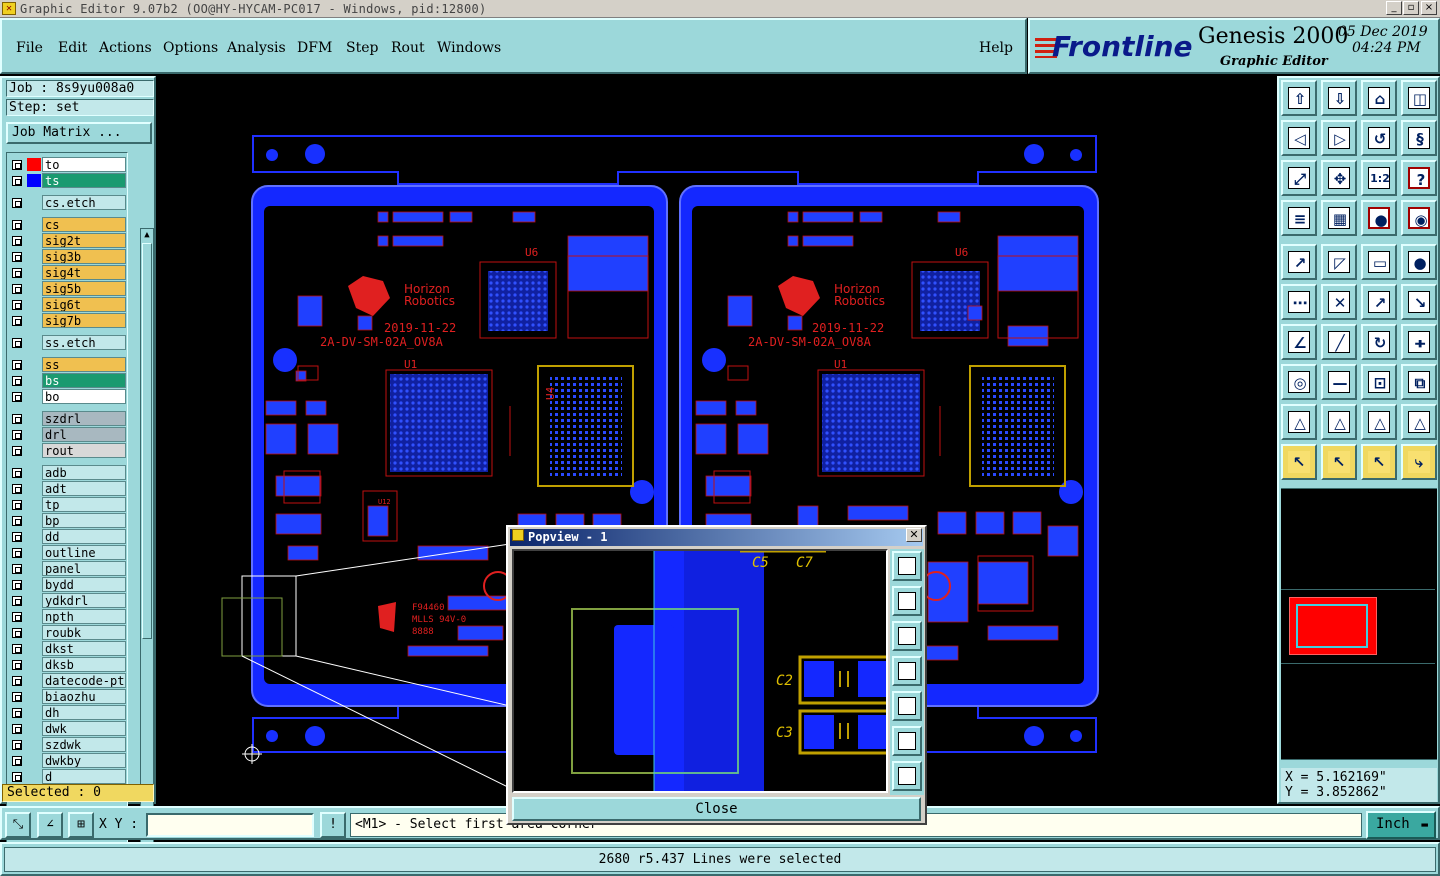  What do you see at coordinates (1339, 98) in the screenshot?
I see `save-job-button: ⇩` at bounding box center [1339, 98].